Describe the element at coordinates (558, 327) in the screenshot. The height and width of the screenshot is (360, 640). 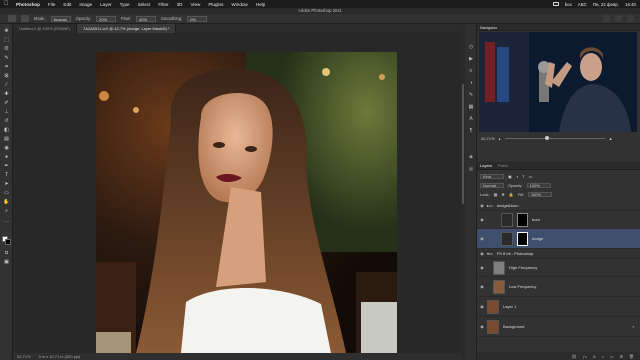
I see `layer-row-background: ◉ Background ▪` at that location.